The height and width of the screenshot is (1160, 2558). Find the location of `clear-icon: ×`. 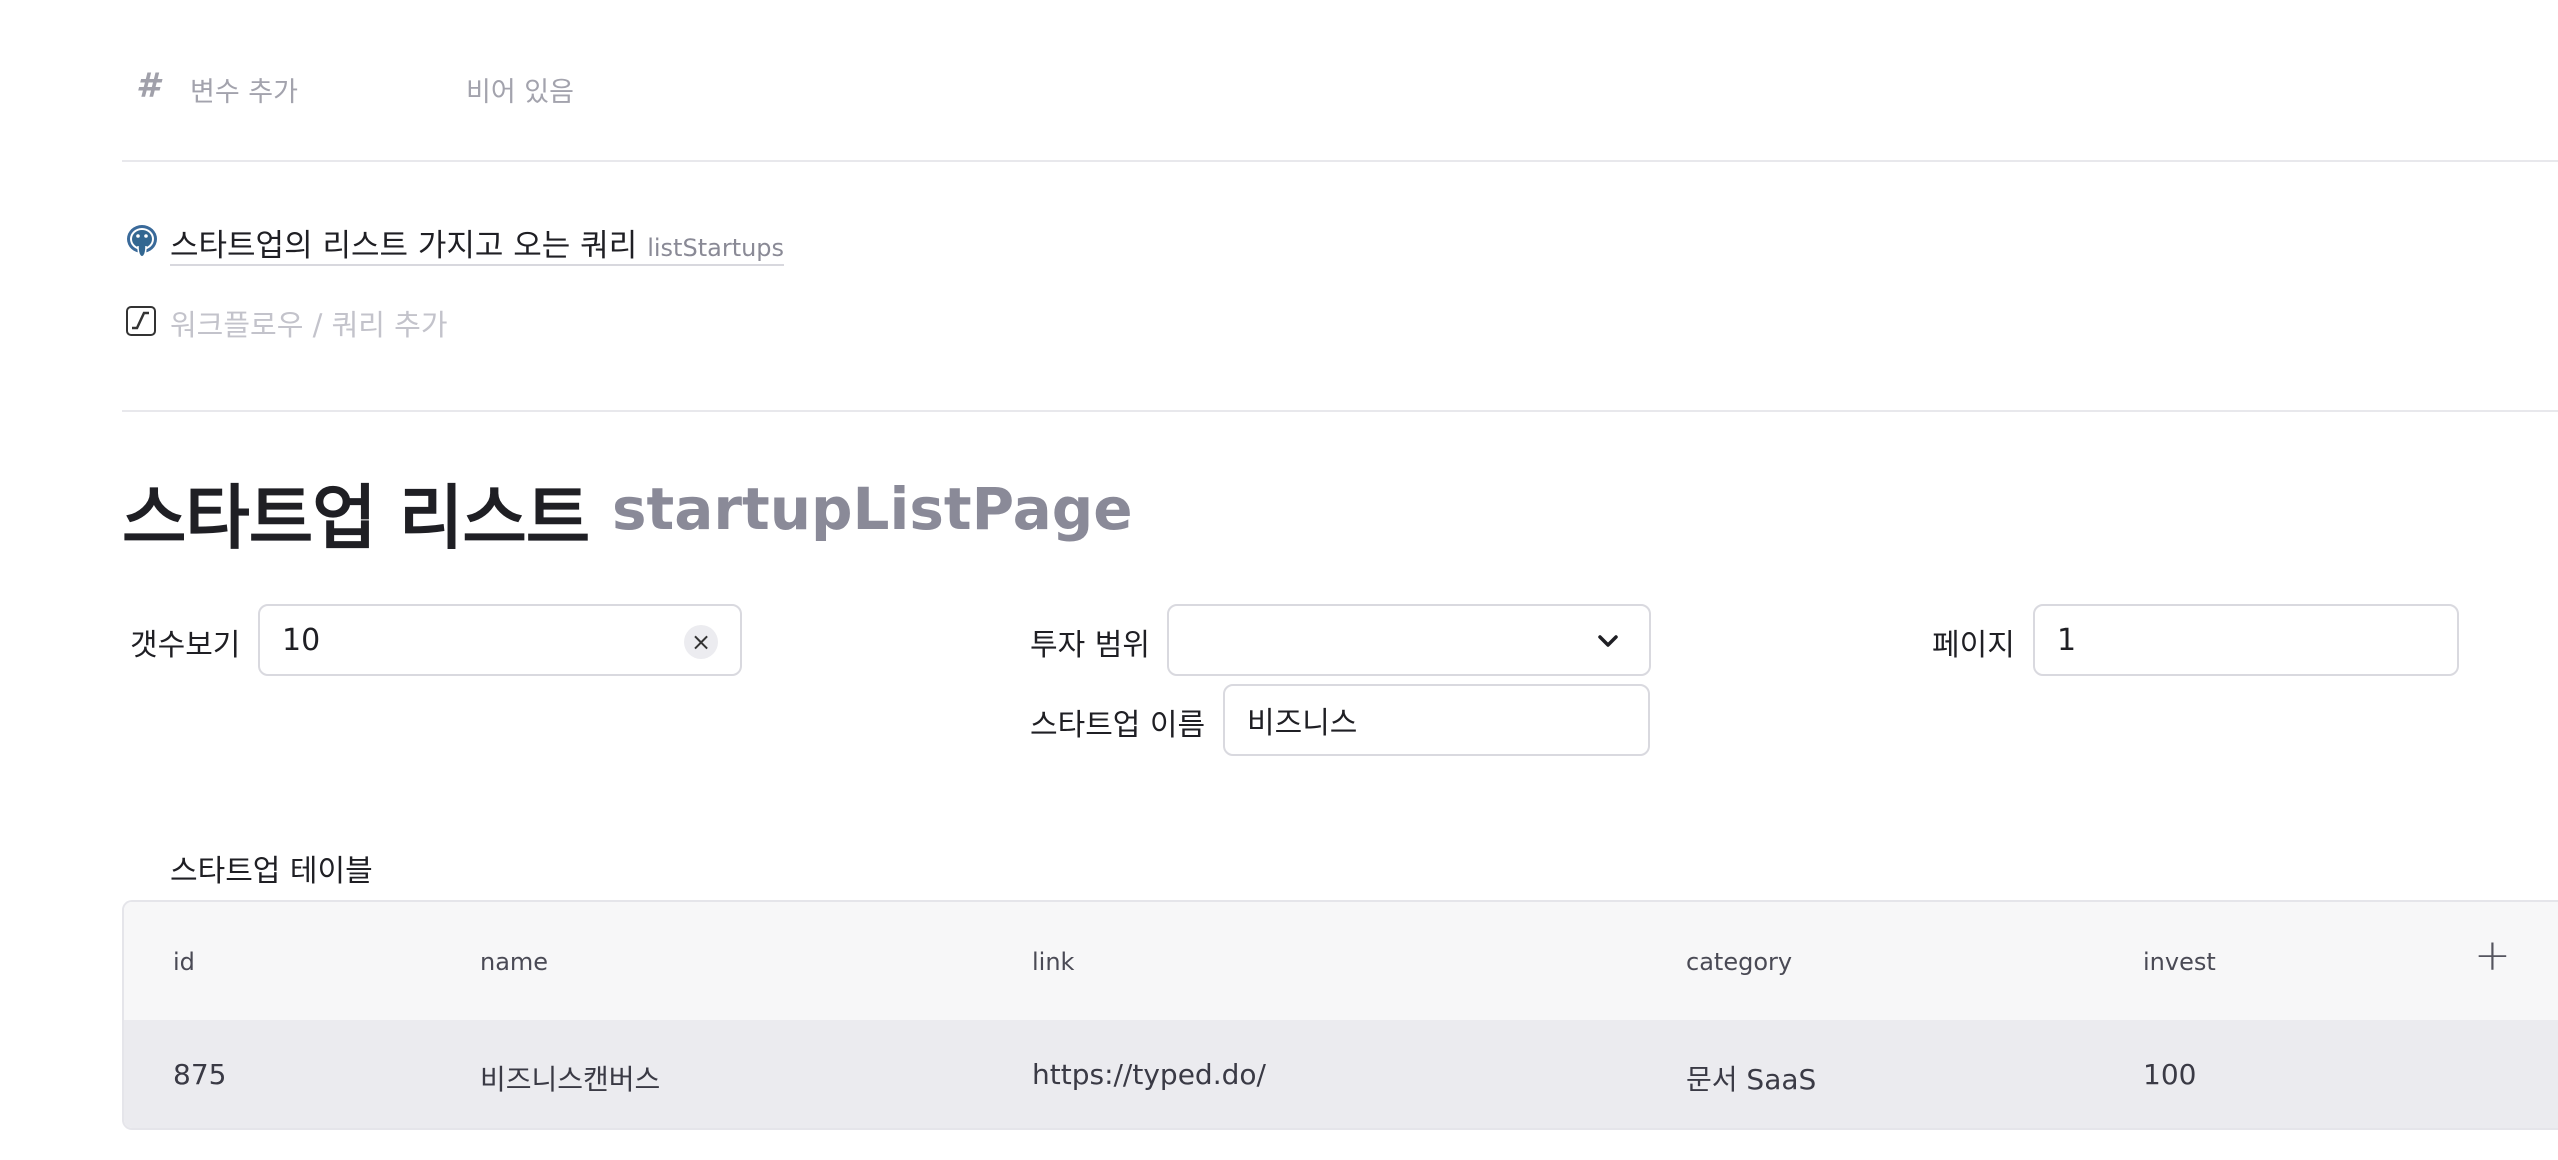

clear-icon: × is located at coordinates (701, 642).